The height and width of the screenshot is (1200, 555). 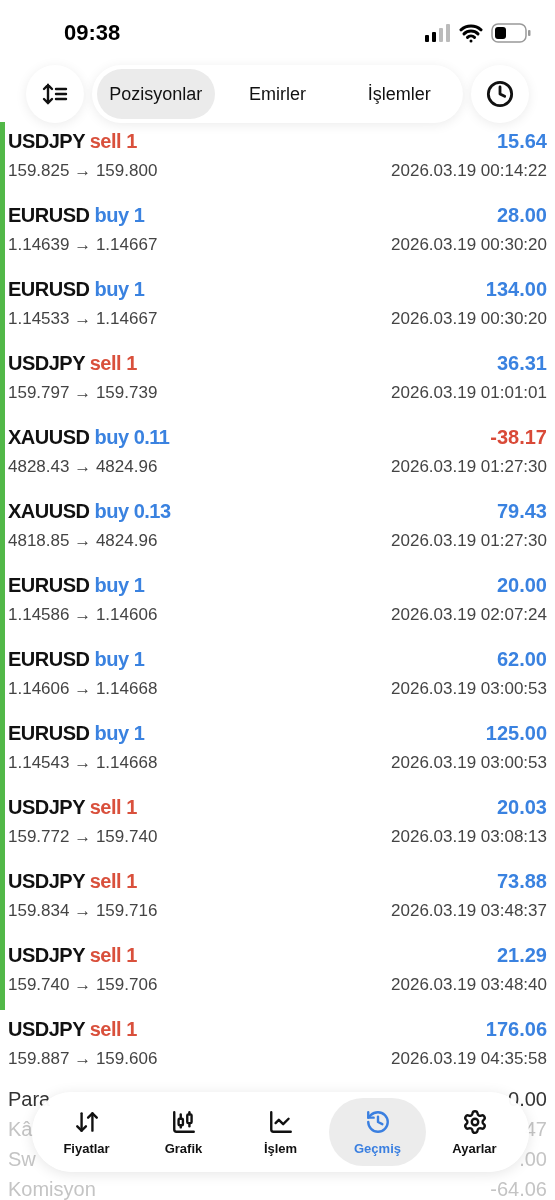 I want to click on profit-value: 21.29, so click(x=521, y=955).